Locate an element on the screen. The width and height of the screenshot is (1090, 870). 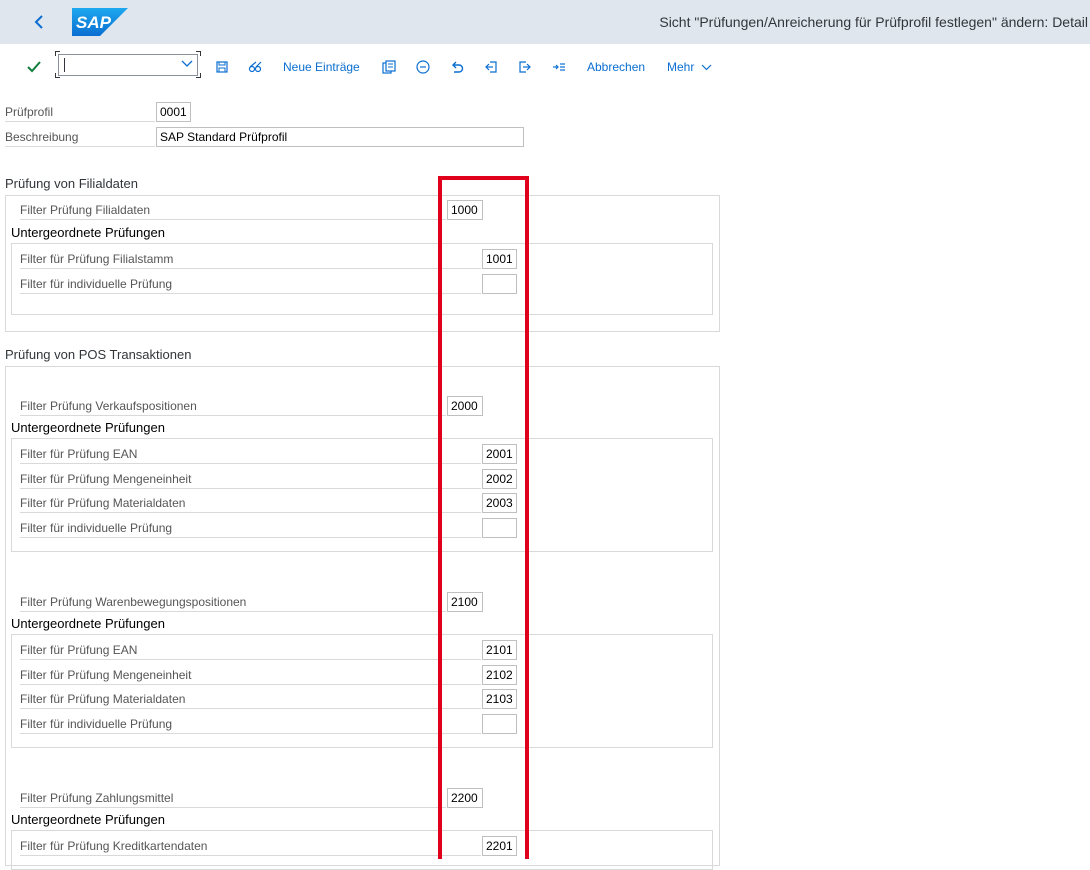
application-toolbar: Neue Einträge Abbrechen Mehr is located at coordinates (545, 66).